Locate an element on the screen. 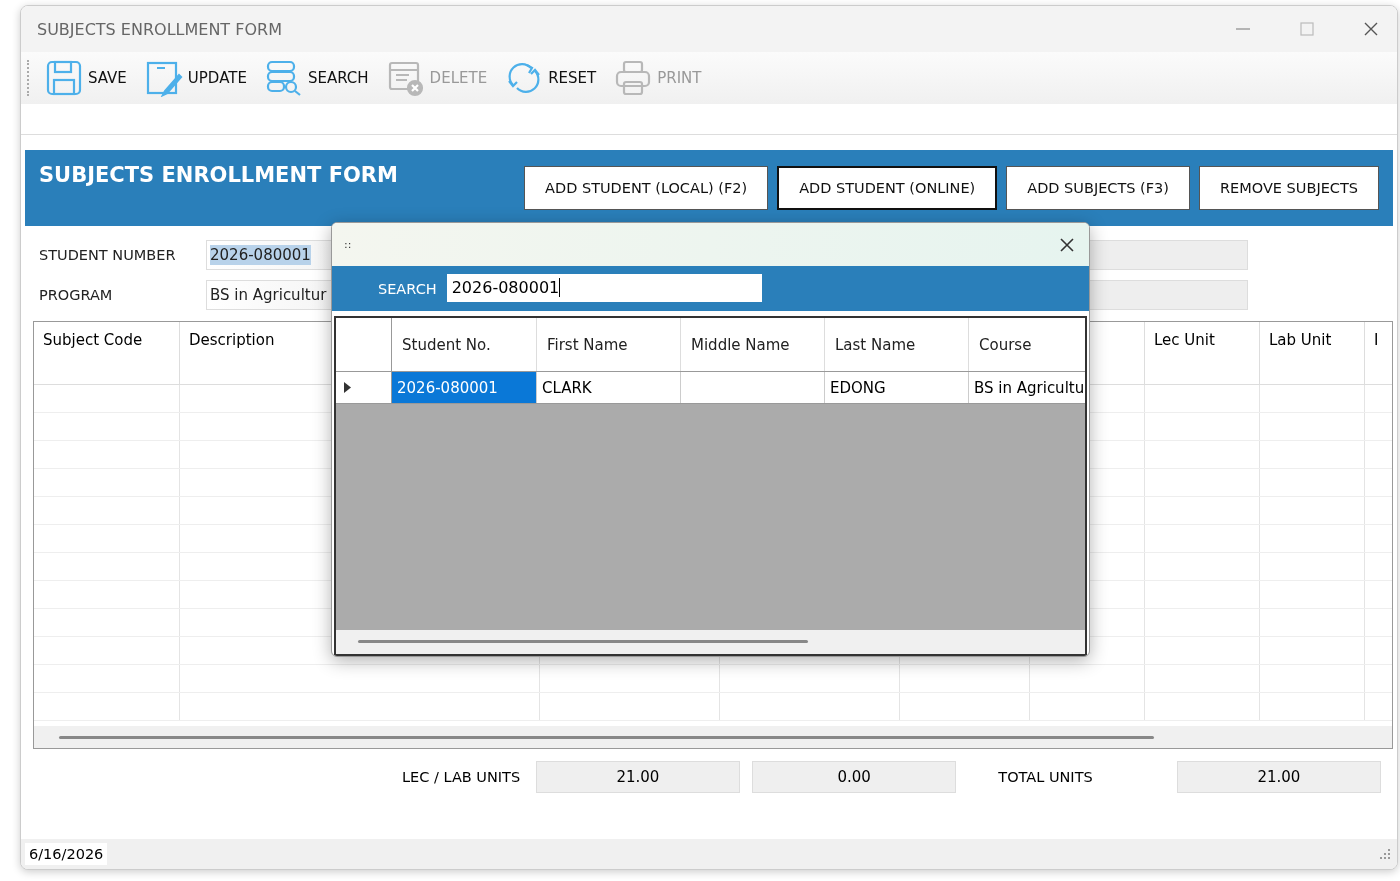 The height and width of the screenshot is (881, 1400). field-value: 2026-080001 is located at coordinates (260, 255).